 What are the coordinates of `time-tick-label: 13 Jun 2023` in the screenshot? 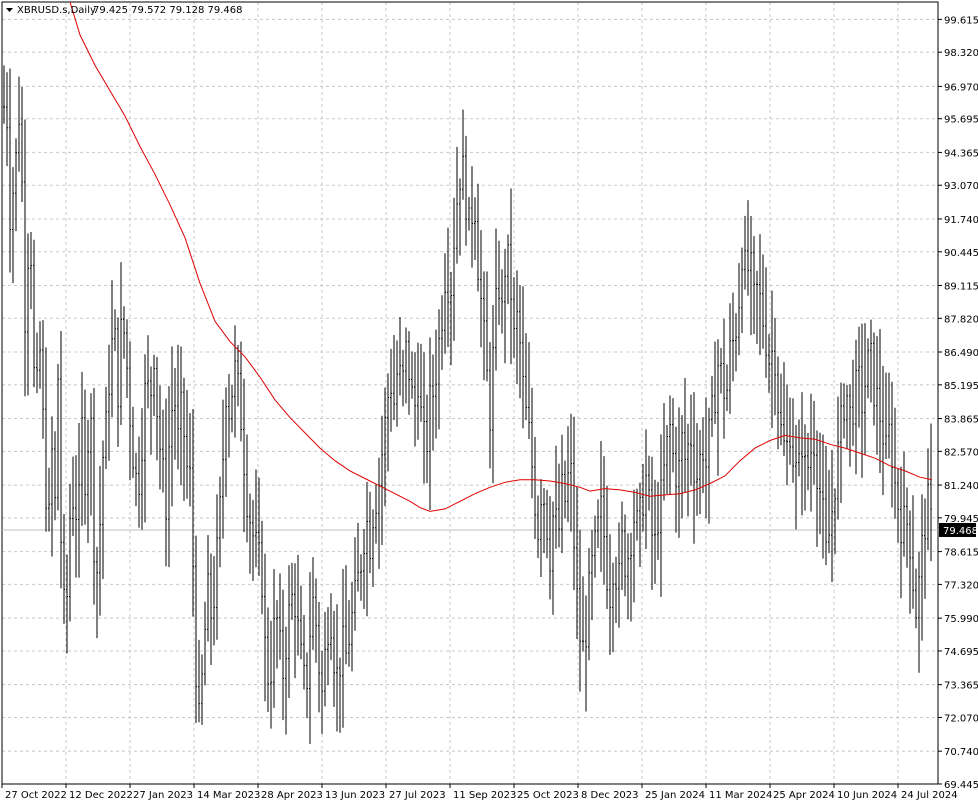 It's located at (355, 795).